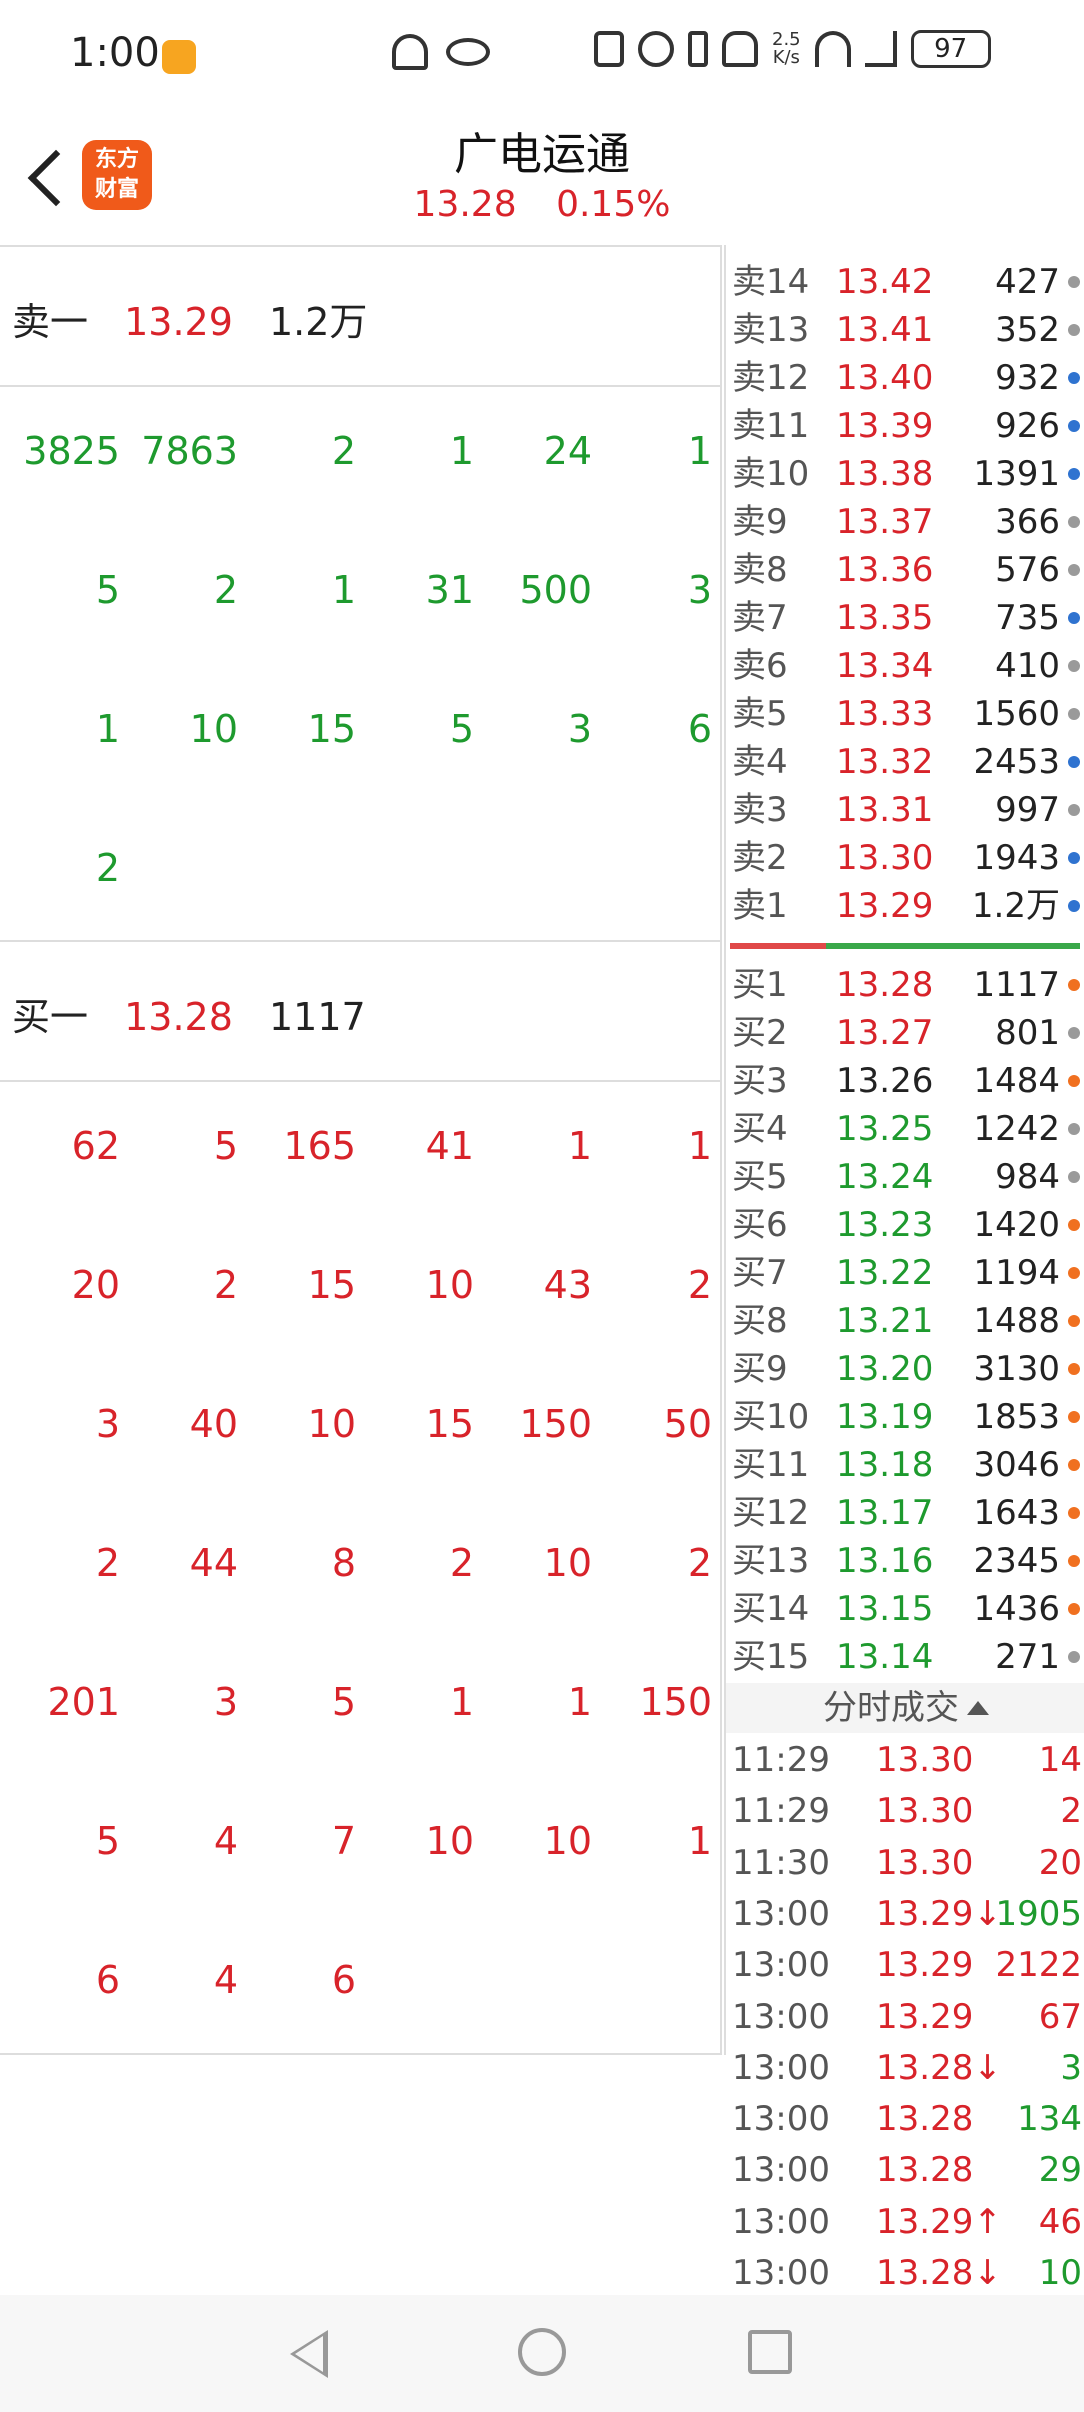  What do you see at coordinates (609, 49) in the screenshot?
I see `nfc-icon` at bounding box center [609, 49].